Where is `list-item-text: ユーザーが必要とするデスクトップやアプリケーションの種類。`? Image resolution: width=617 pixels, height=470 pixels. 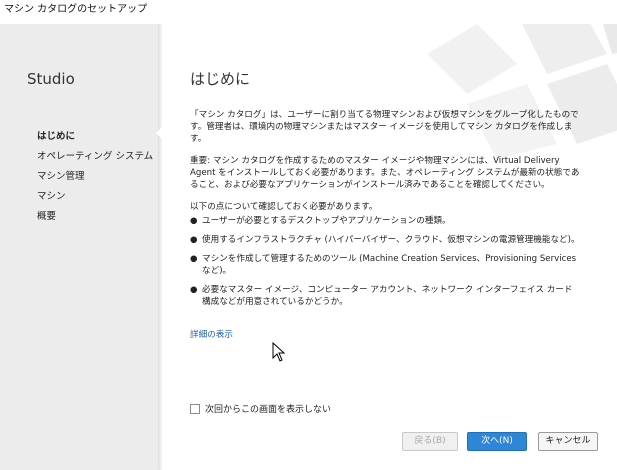 list-item-text: ユーザーが必要とするデスクトップやアプリケーションの種類。 is located at coordinates (326, 221).